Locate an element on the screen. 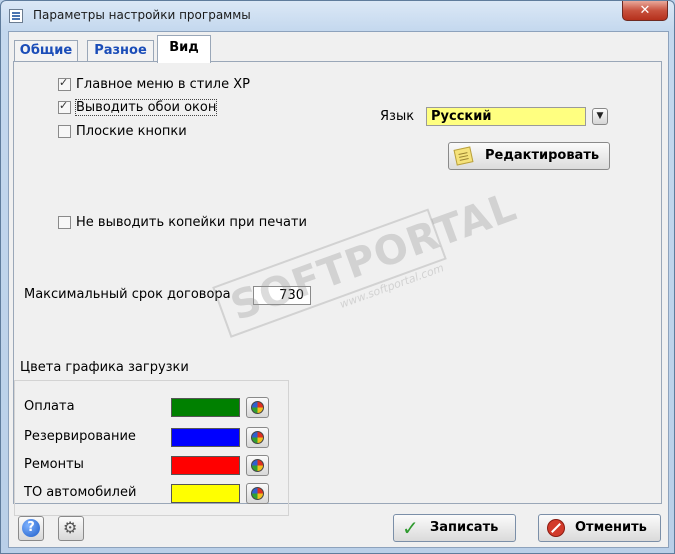 This screenshot has width=675, height=554. max-term-label: Максимальный срок договора is located at coordinates (127, 294).